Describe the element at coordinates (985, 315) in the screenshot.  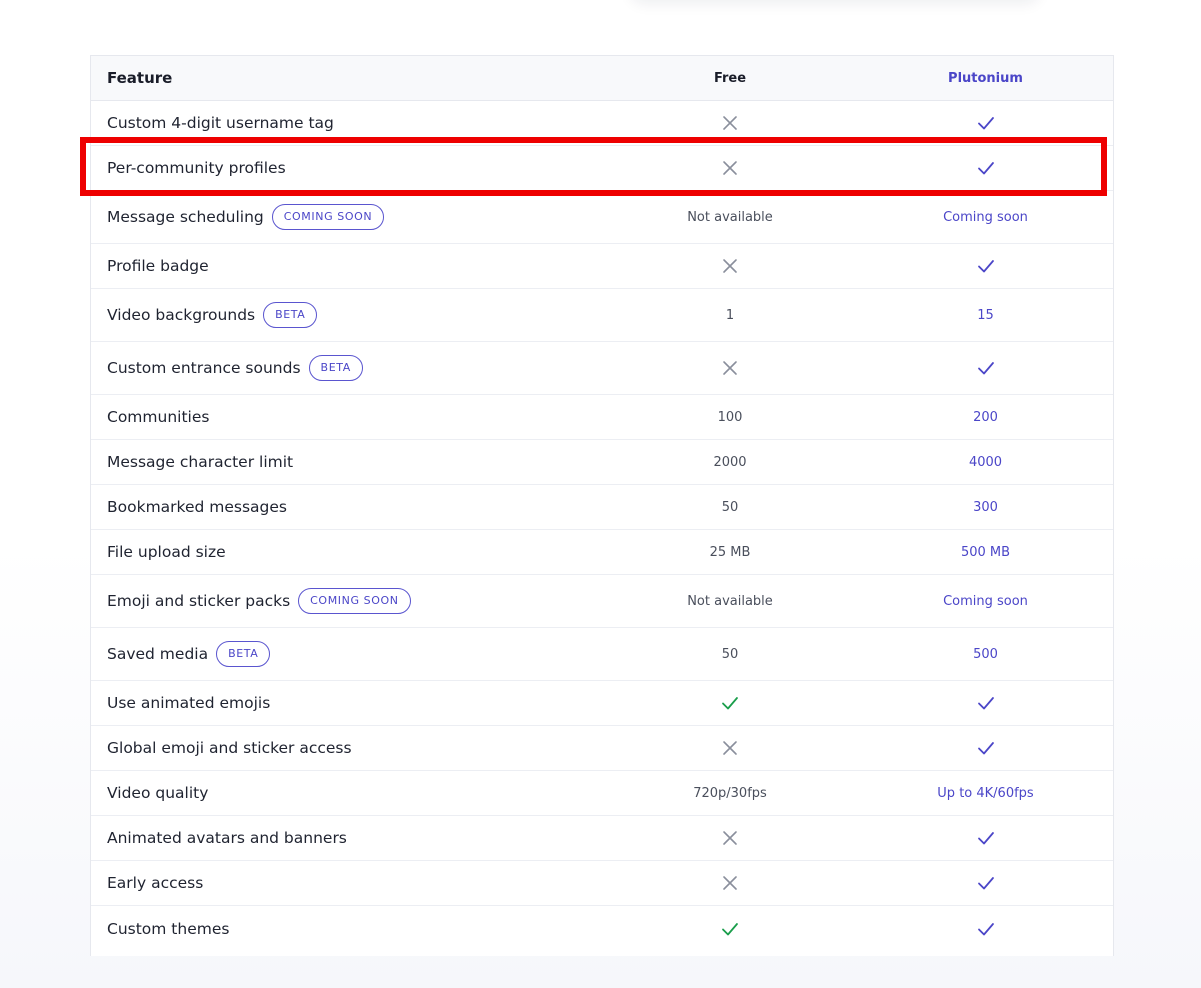
I see `plutonium-cell: 15` at that location.